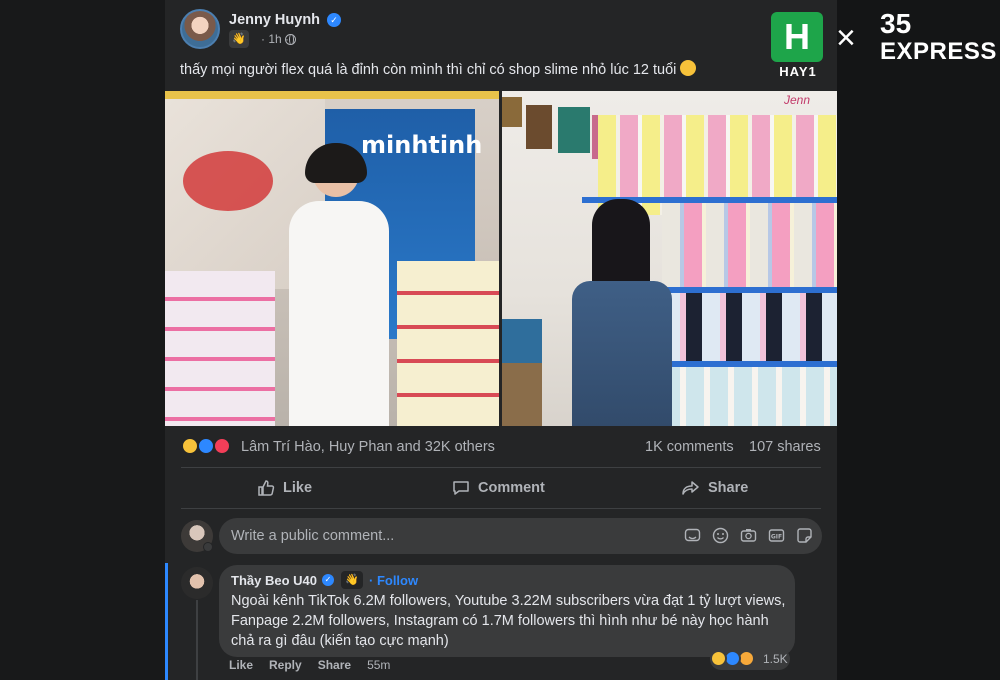 Image resolution: width=1000 pixels, height=680 pixels. What do you see at coordinates (461, 488) in the screenshot?
I see `comment-bubble-icon` at bounding box center [461, 488].